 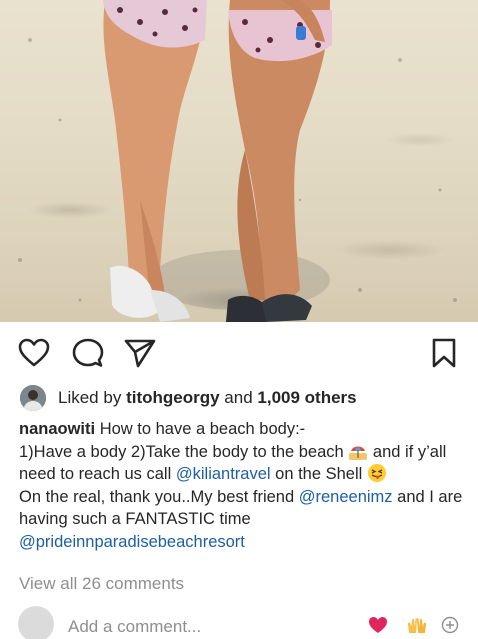 What do you see at coordinates (33, 398) in the screenshot?
I see `liker-avatar` at bounding box center [33, 398].